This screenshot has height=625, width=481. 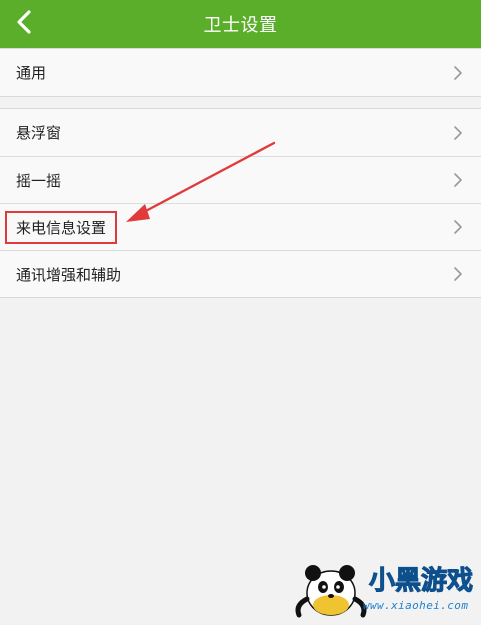 I want to click on title-bar: 卫士设置, so click(x=240, y=24).